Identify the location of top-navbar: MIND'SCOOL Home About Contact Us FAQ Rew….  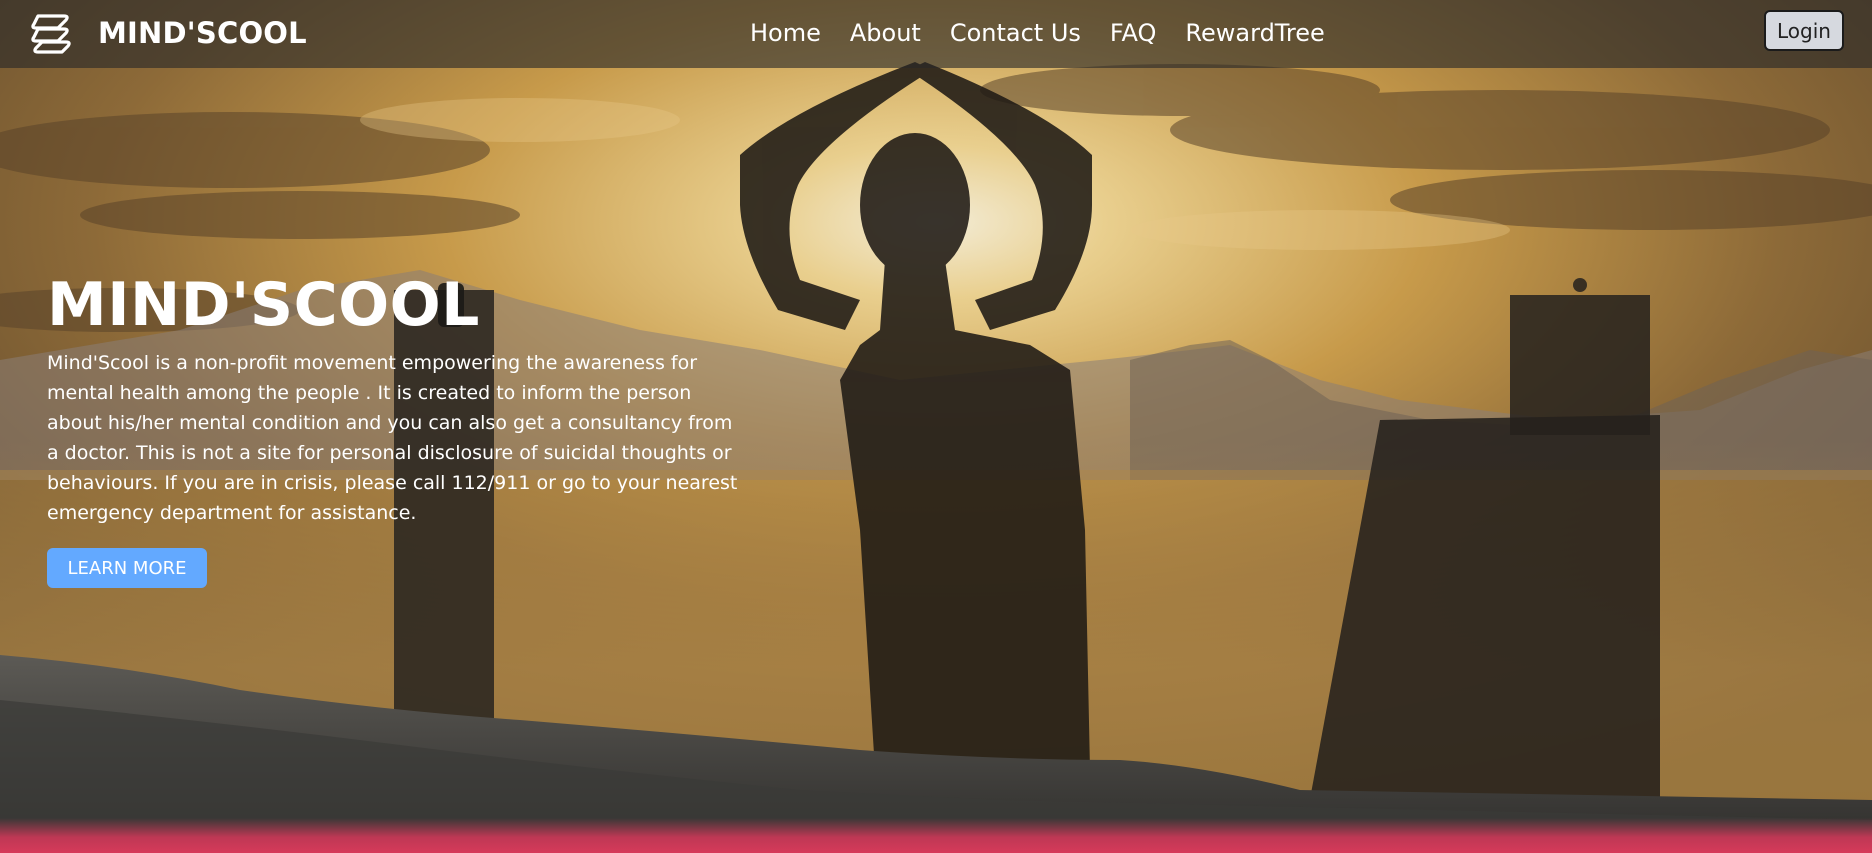
(936, 34).